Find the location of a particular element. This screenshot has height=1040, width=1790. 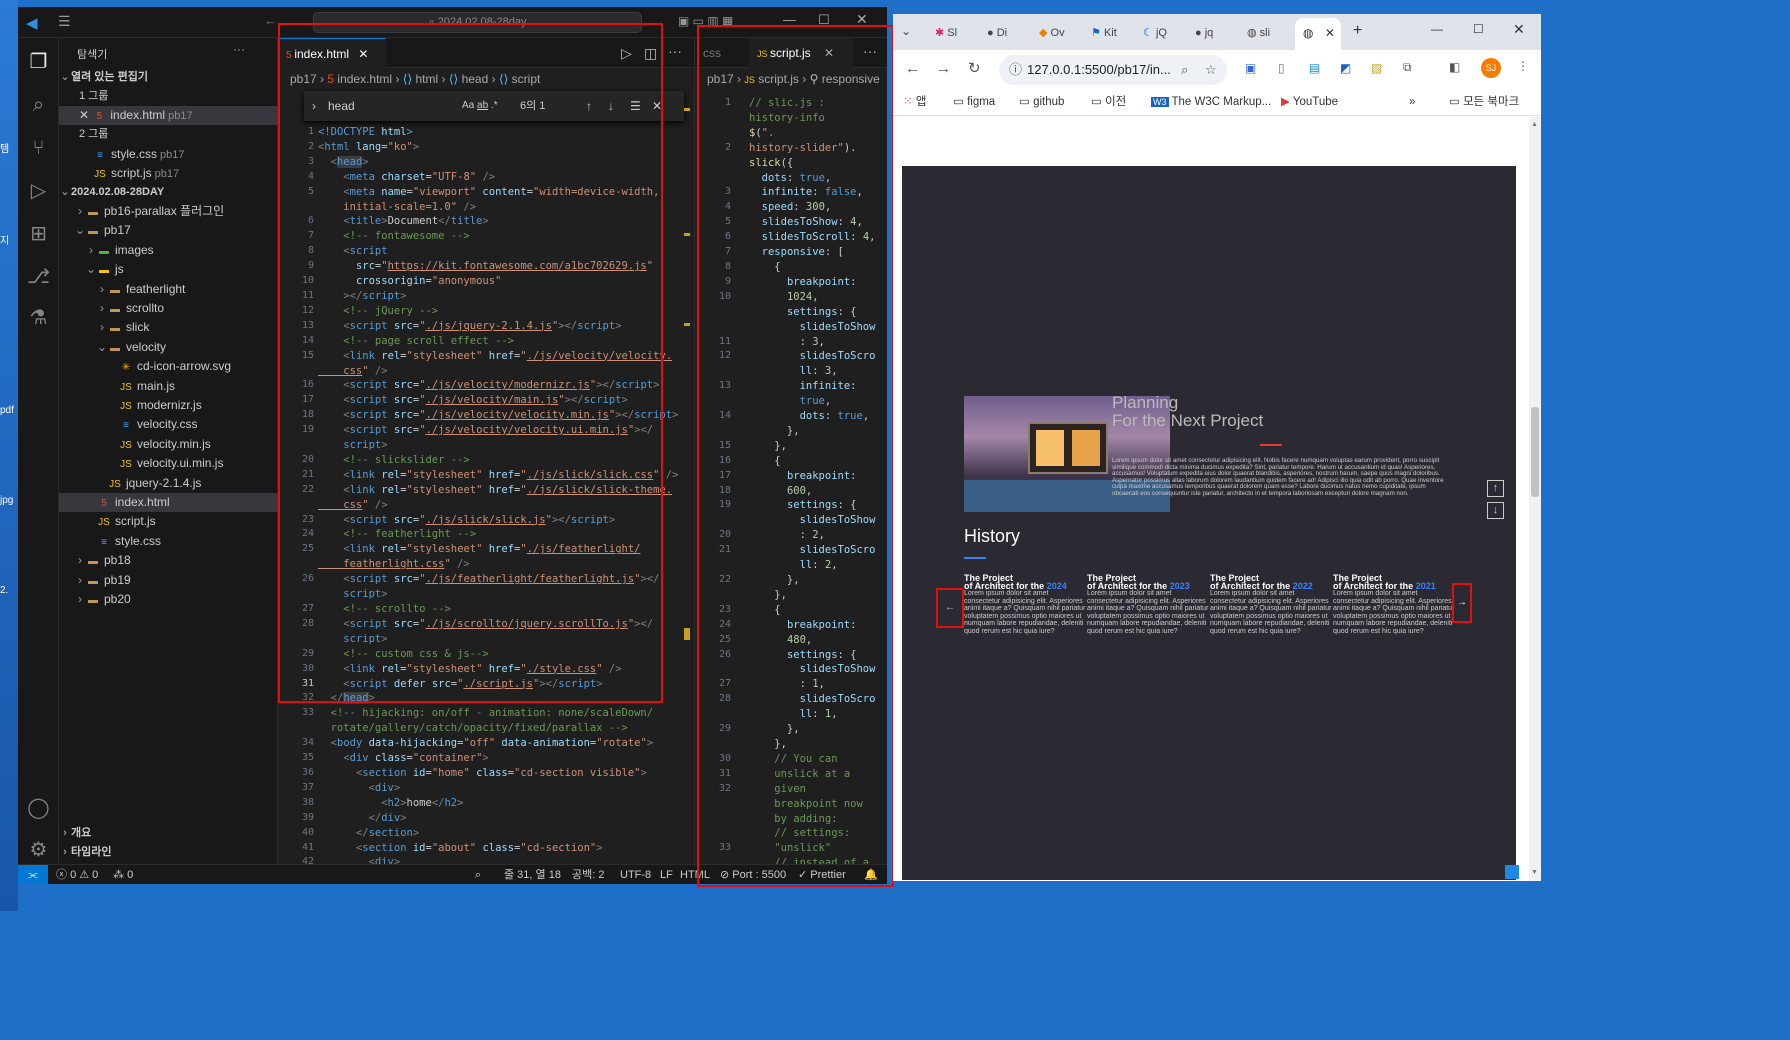

tree-item: JS script.js is located at coordinates (168, 521).